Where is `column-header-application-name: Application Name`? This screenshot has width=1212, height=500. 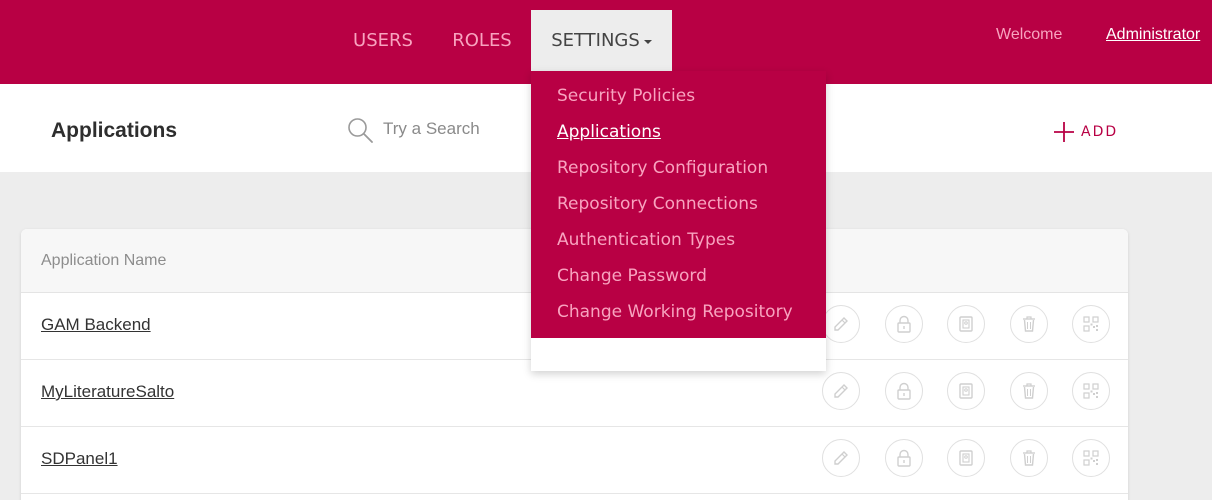
column-header-application-name: Application Name is located at coordinates (104, 260).